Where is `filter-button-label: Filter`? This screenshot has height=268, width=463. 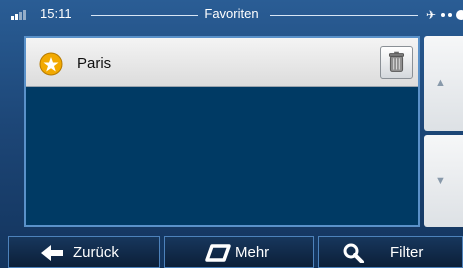 filter-button-label: Filter is located at coordinates (407, 252).